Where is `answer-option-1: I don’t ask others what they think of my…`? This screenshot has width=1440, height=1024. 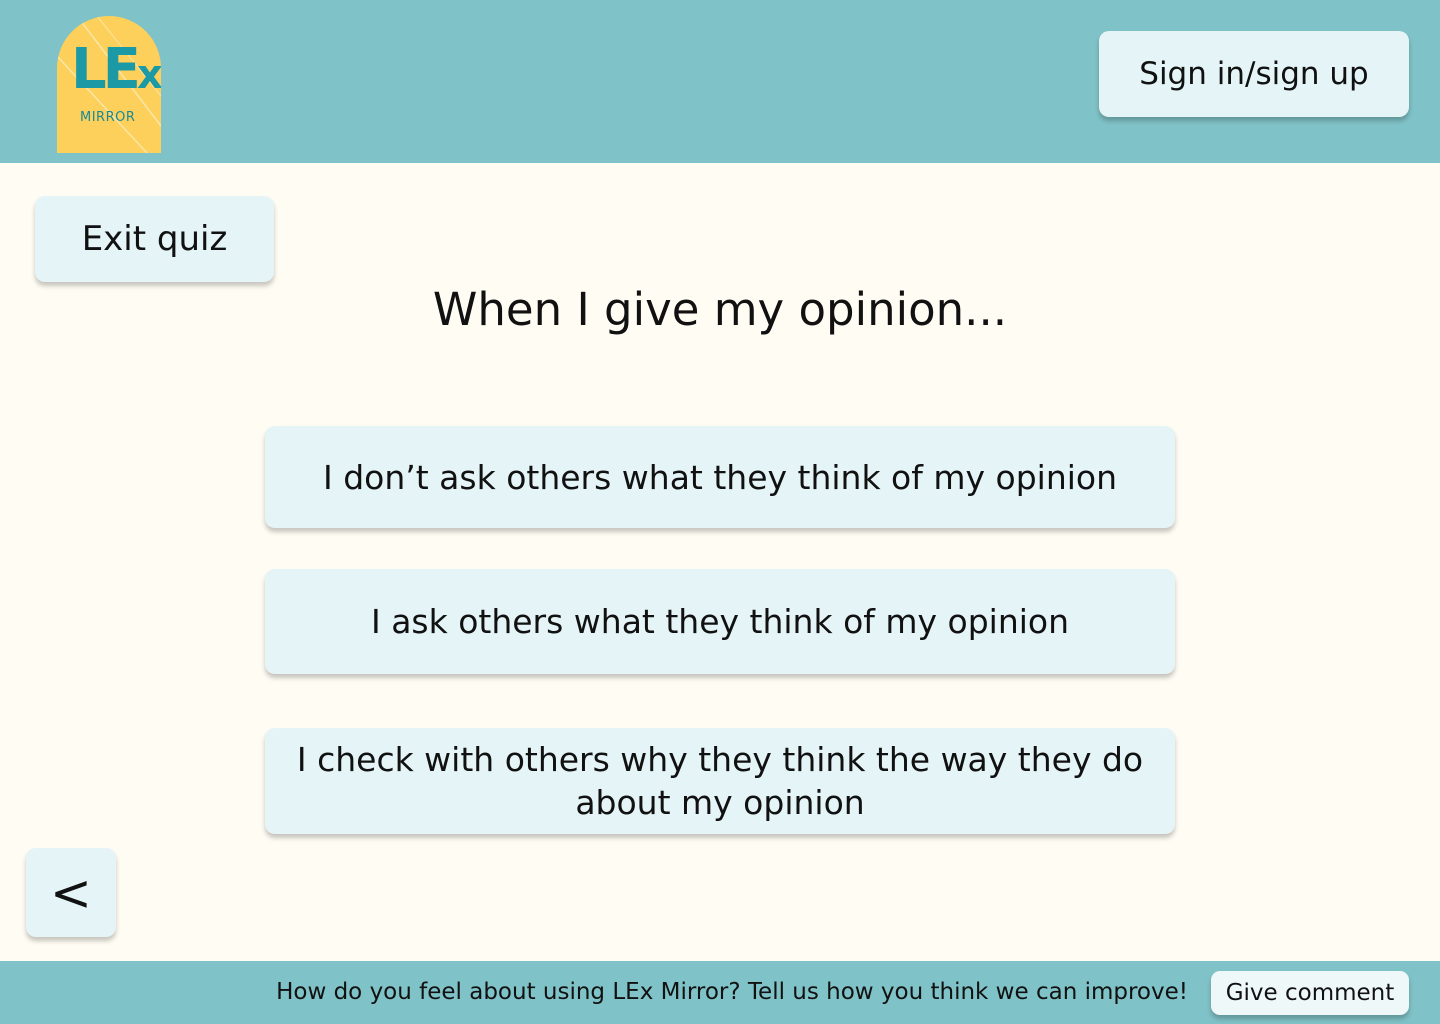
answer-option-1: I don’t ask others what they think of my… is located at coordinates (720, 477).